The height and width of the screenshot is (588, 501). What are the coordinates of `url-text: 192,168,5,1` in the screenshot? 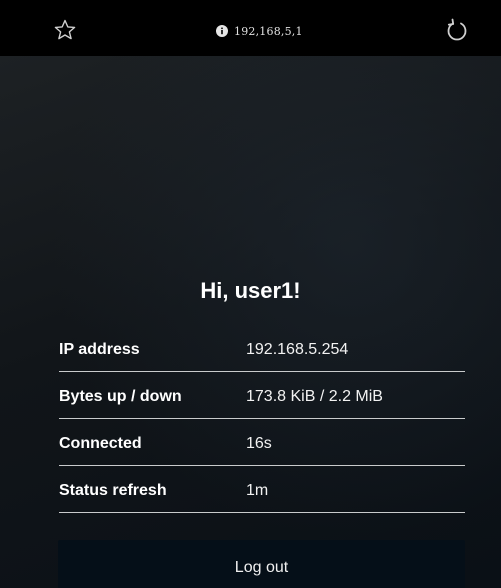 It's located at (268, 31).